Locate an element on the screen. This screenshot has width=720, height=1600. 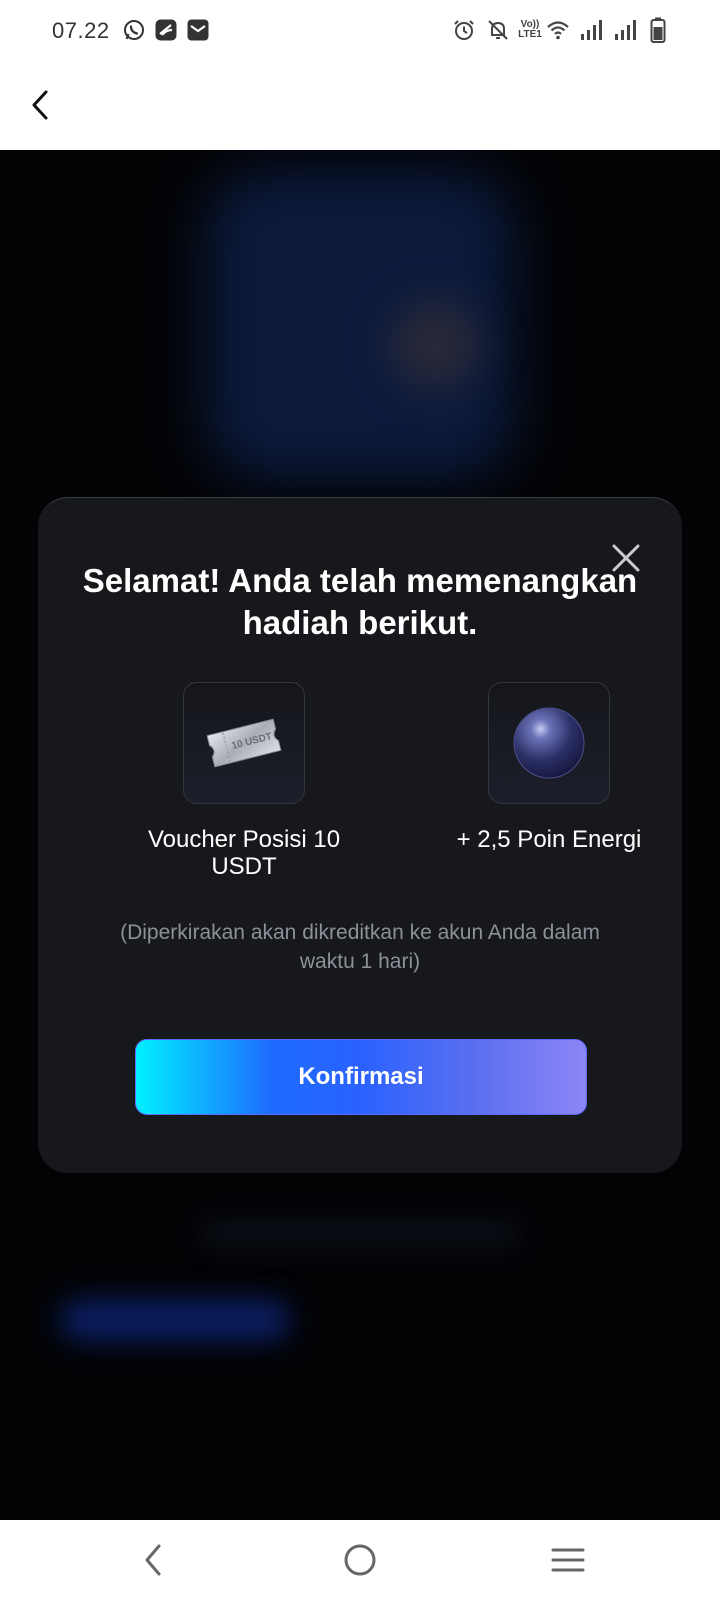
energy-orb-icon is located at coordinates (549, 743).